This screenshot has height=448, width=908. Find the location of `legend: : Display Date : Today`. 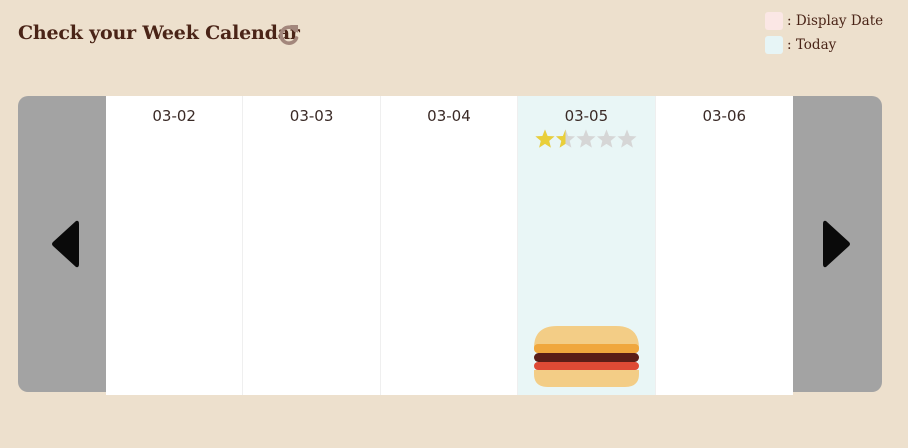

legend: : Display Date : Today is located at coordinates (824, 36).